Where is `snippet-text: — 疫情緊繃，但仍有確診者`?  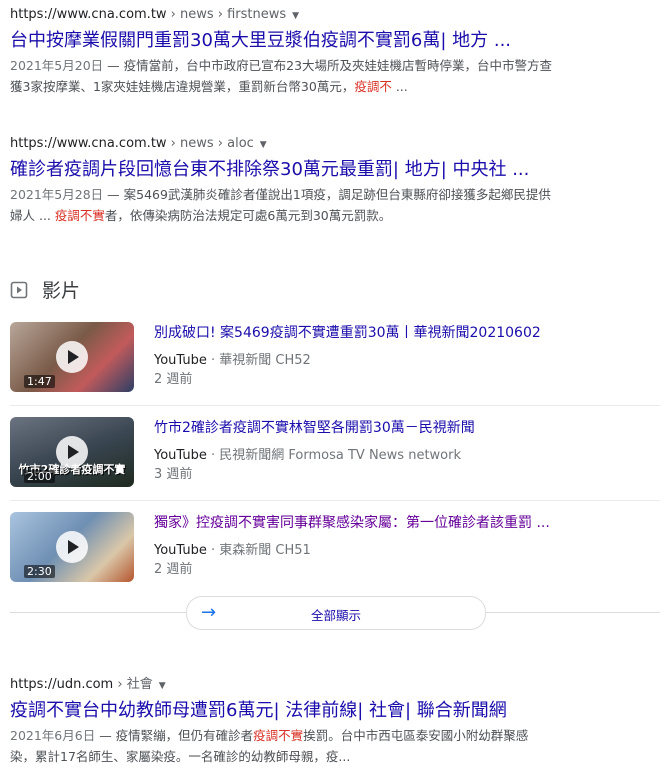
snippet-text: — 疫情緊繃，但仍有確診者 is located at coordinates (174, 735).